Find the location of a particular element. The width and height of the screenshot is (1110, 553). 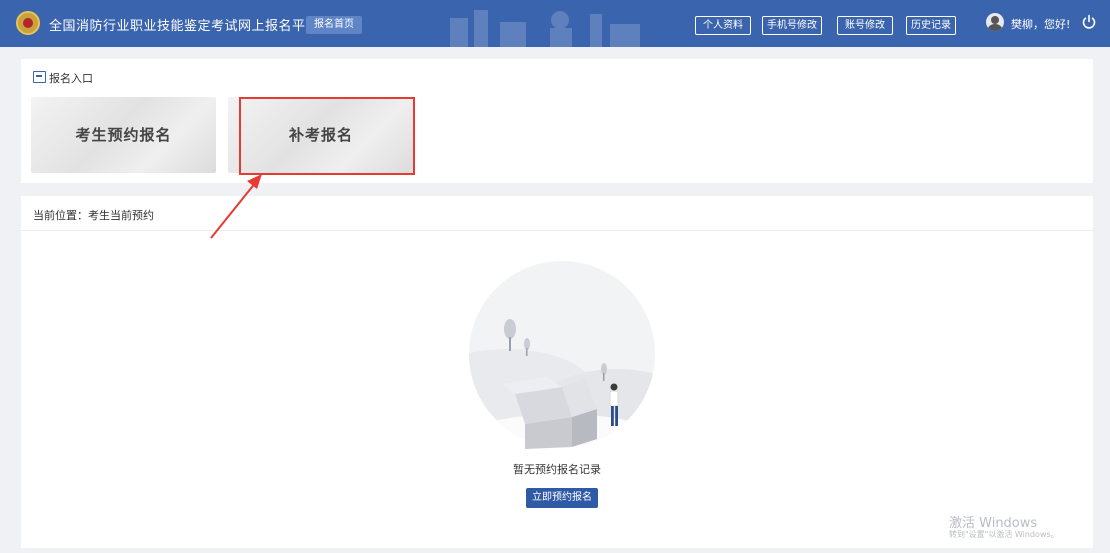

empty-state-text: 暂无预约报名记录 is located at coordinates (557, 469).